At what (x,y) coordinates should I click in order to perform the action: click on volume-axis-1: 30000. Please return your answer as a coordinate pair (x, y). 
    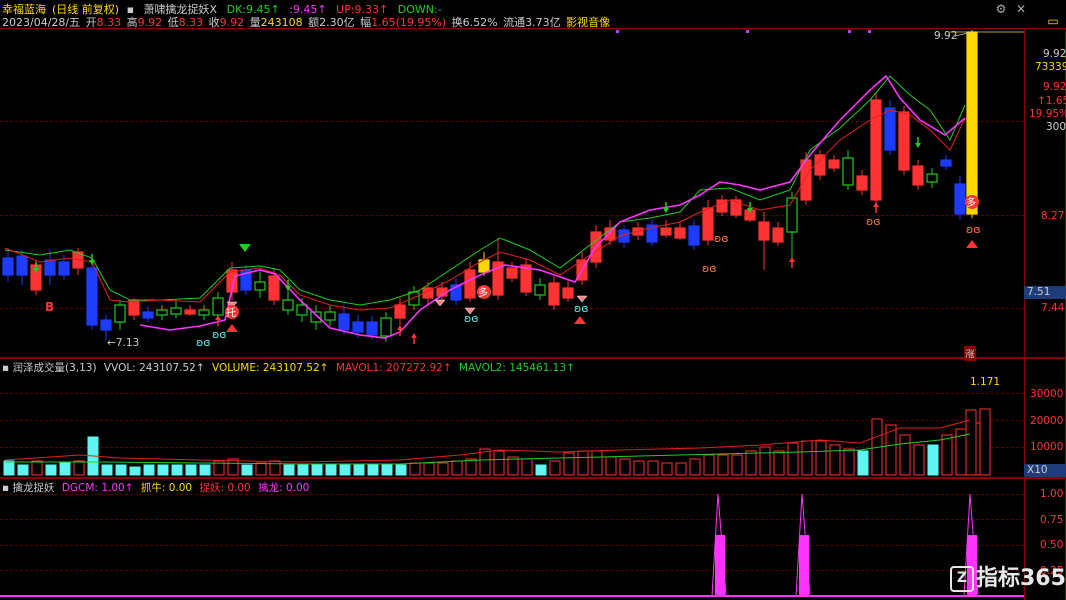
    Looking at the image, I should click on (1047, 394).